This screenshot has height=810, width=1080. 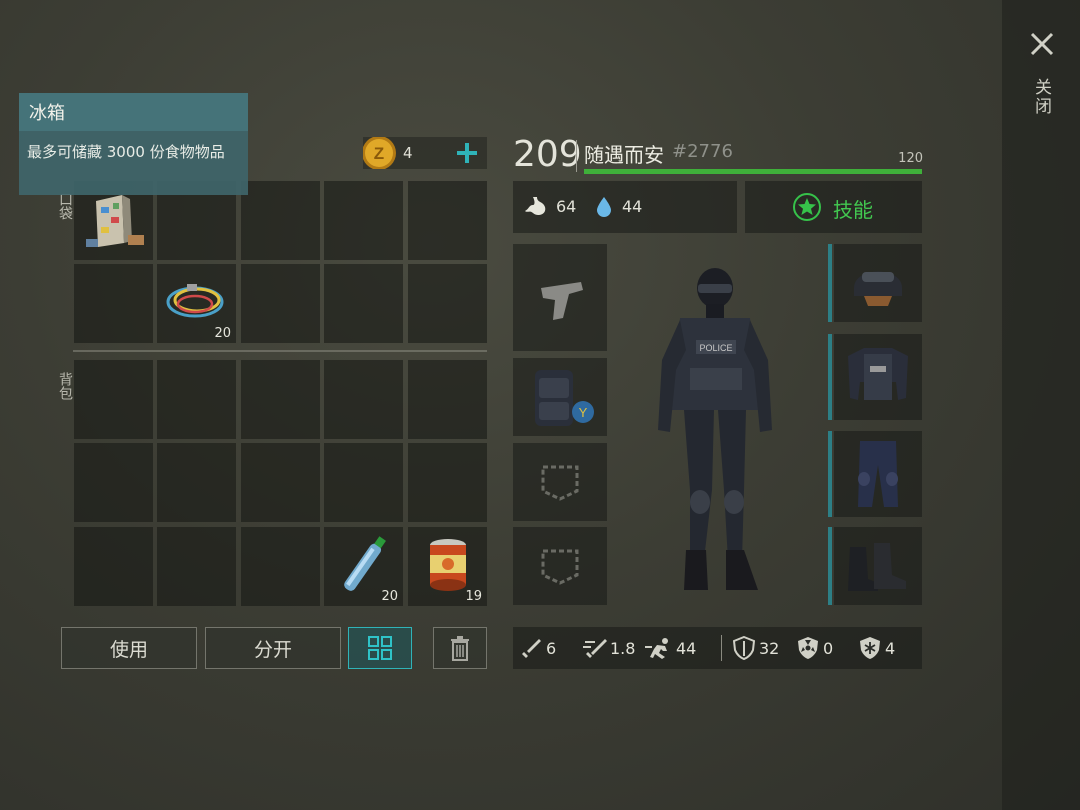 What do you see at coordinates (129, 648) in the screenshot?
I see `use-button: 使用` at bounding box center [129, 648].